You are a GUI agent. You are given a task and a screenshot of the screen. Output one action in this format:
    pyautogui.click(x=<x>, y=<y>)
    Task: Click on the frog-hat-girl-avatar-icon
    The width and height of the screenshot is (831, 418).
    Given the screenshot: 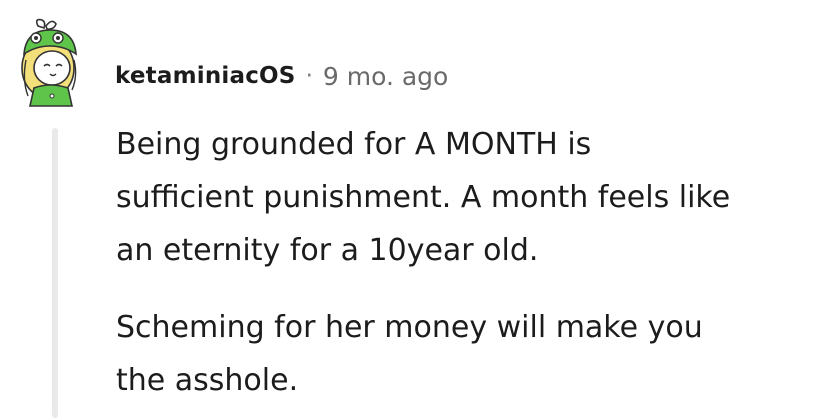 What is the action you would take?
    pyautogui.click(x=49, y=62)
    